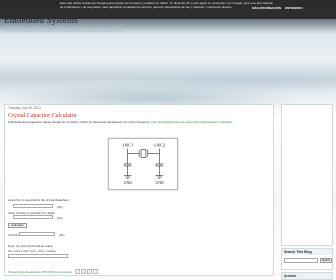  I want to click on gnd2-label: GND, so click(160, 183).